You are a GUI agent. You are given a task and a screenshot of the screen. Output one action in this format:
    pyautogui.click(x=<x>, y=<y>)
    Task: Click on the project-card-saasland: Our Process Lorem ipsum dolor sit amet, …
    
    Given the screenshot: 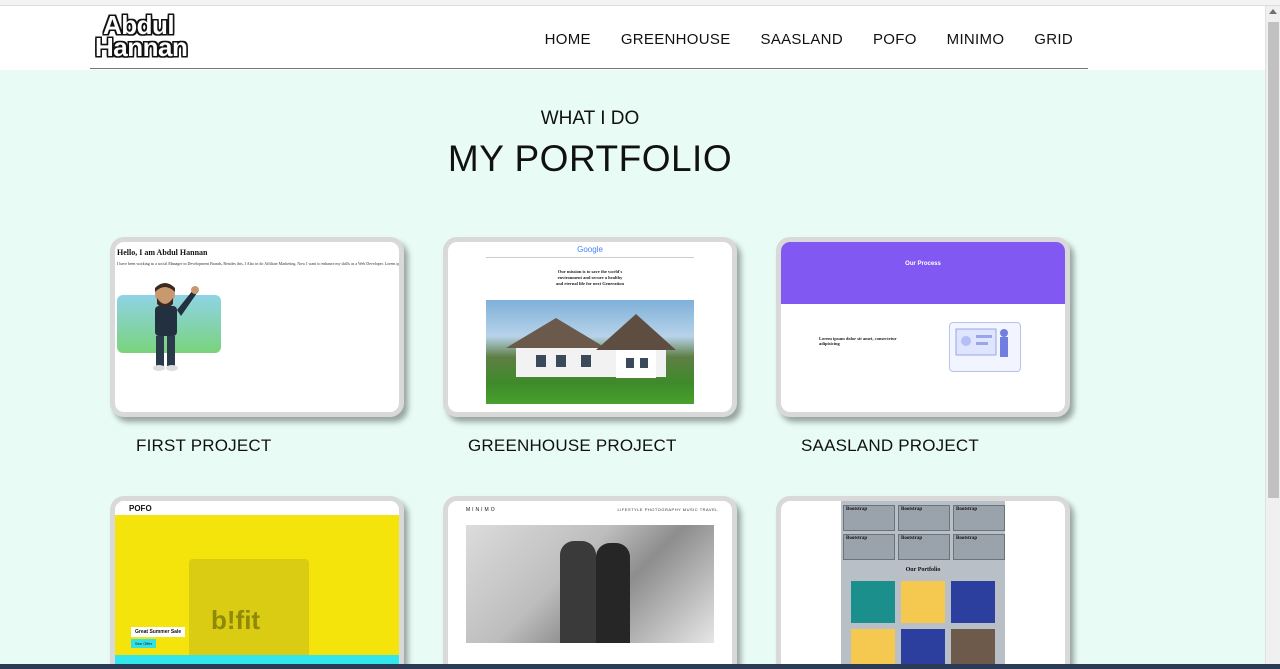 What is the action you would take?
    pyautogui.click(x=923, y=327)
    